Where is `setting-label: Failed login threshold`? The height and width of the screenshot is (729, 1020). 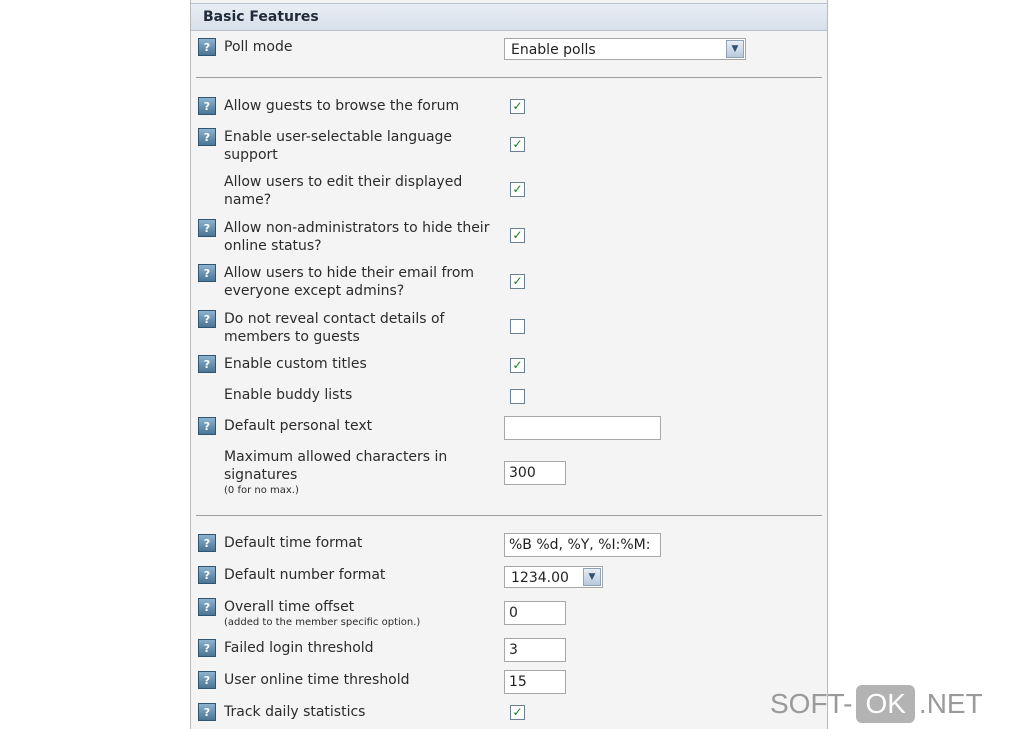 setting-label: Failed login threshold is located at coordinates (299, 648).